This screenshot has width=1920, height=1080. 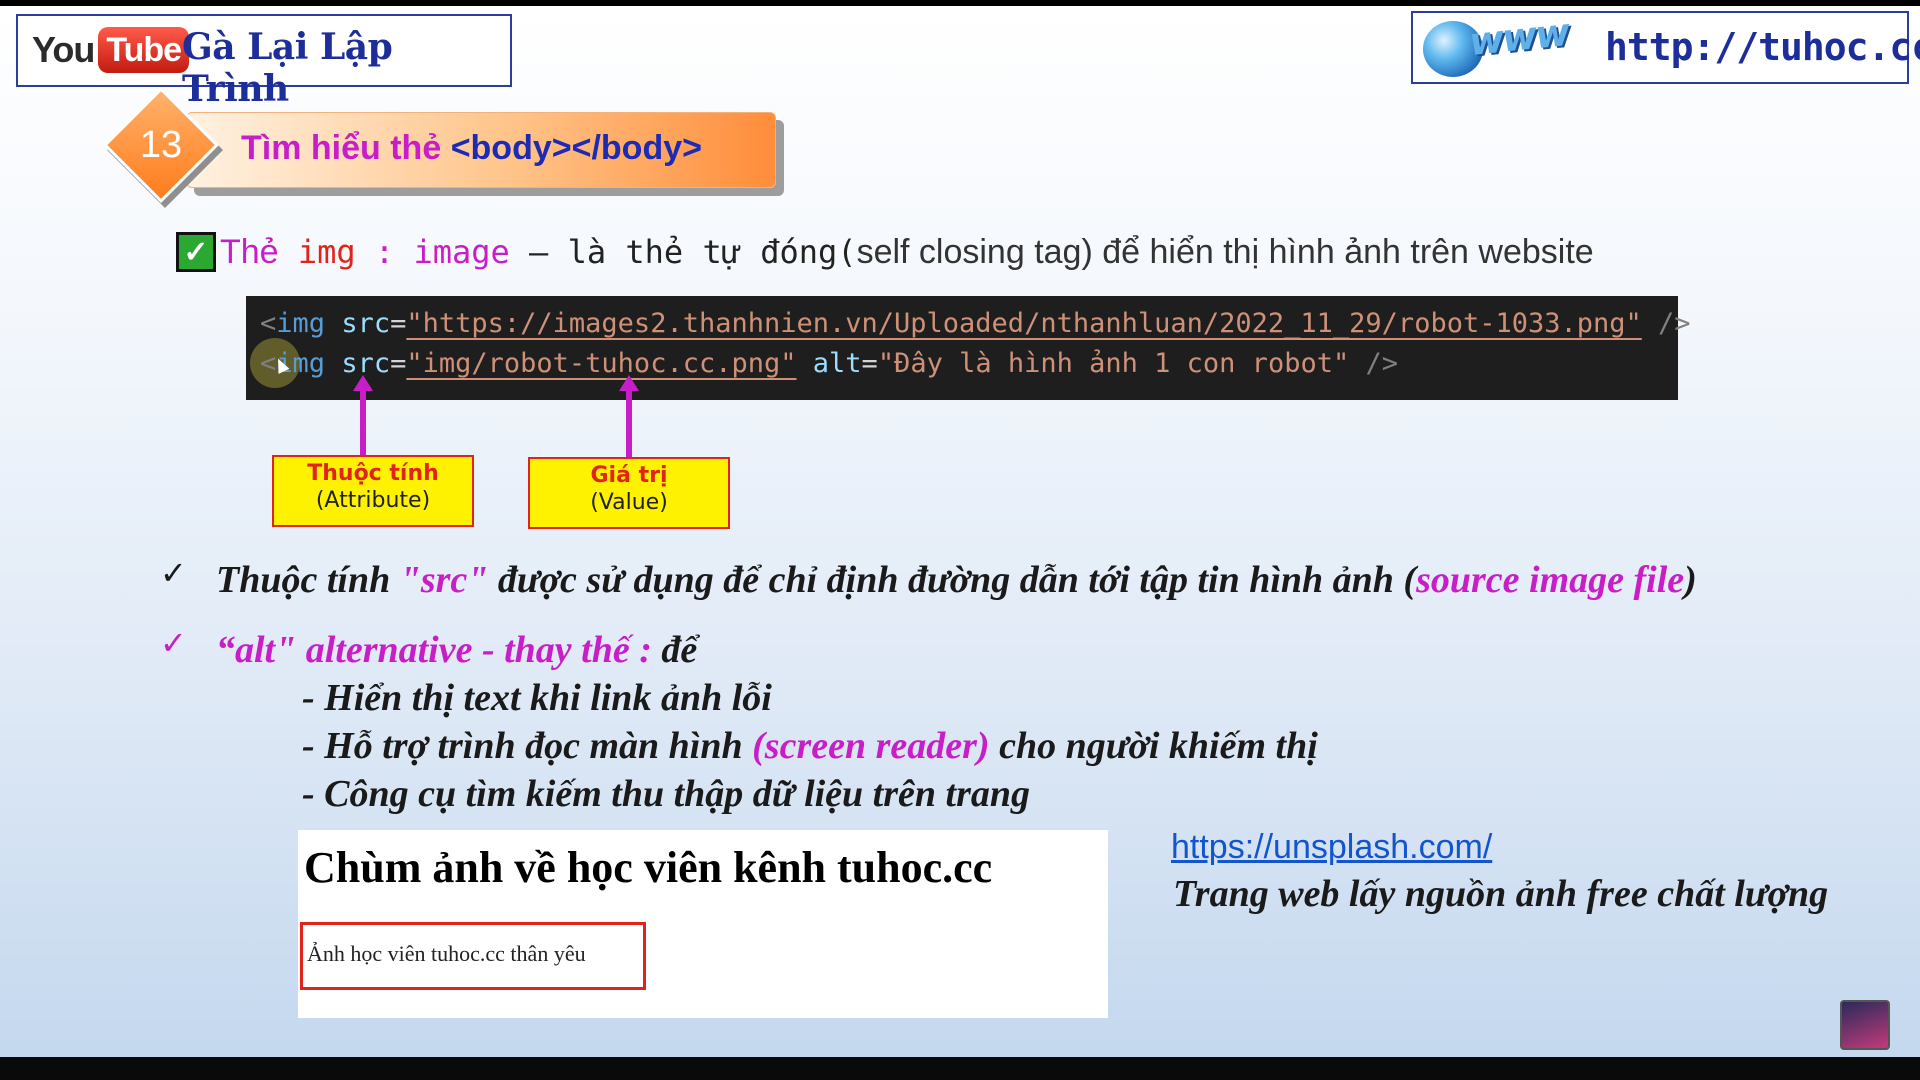 I want to click on statement-dash-desc: – là thẻ tự đóng(, so click(x=683, y=251).